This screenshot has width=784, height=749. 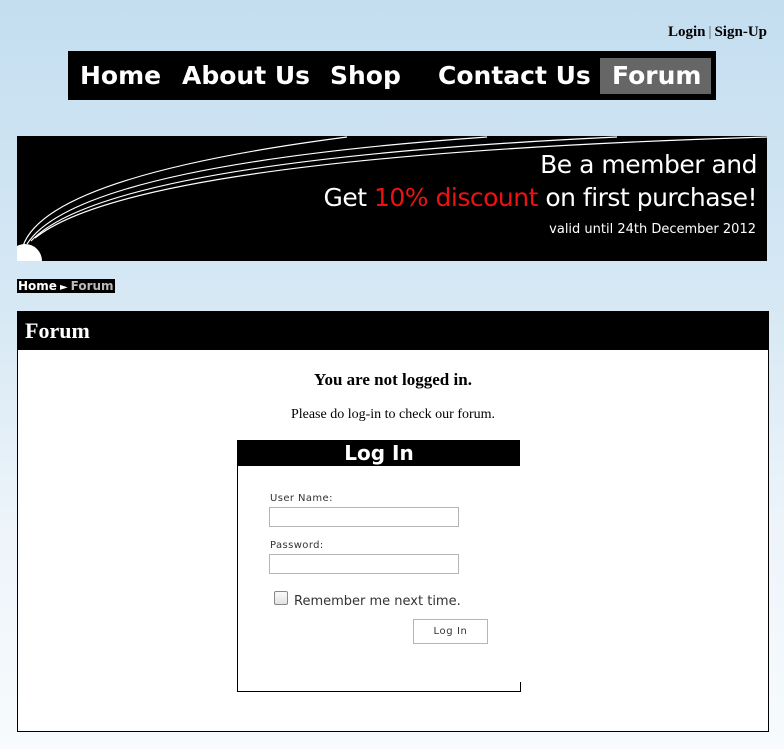 What do you see at coordinates (348, 197) in the screenshot?
I see `banner-offer-prefix: Get` at bounding box center [348, 197].